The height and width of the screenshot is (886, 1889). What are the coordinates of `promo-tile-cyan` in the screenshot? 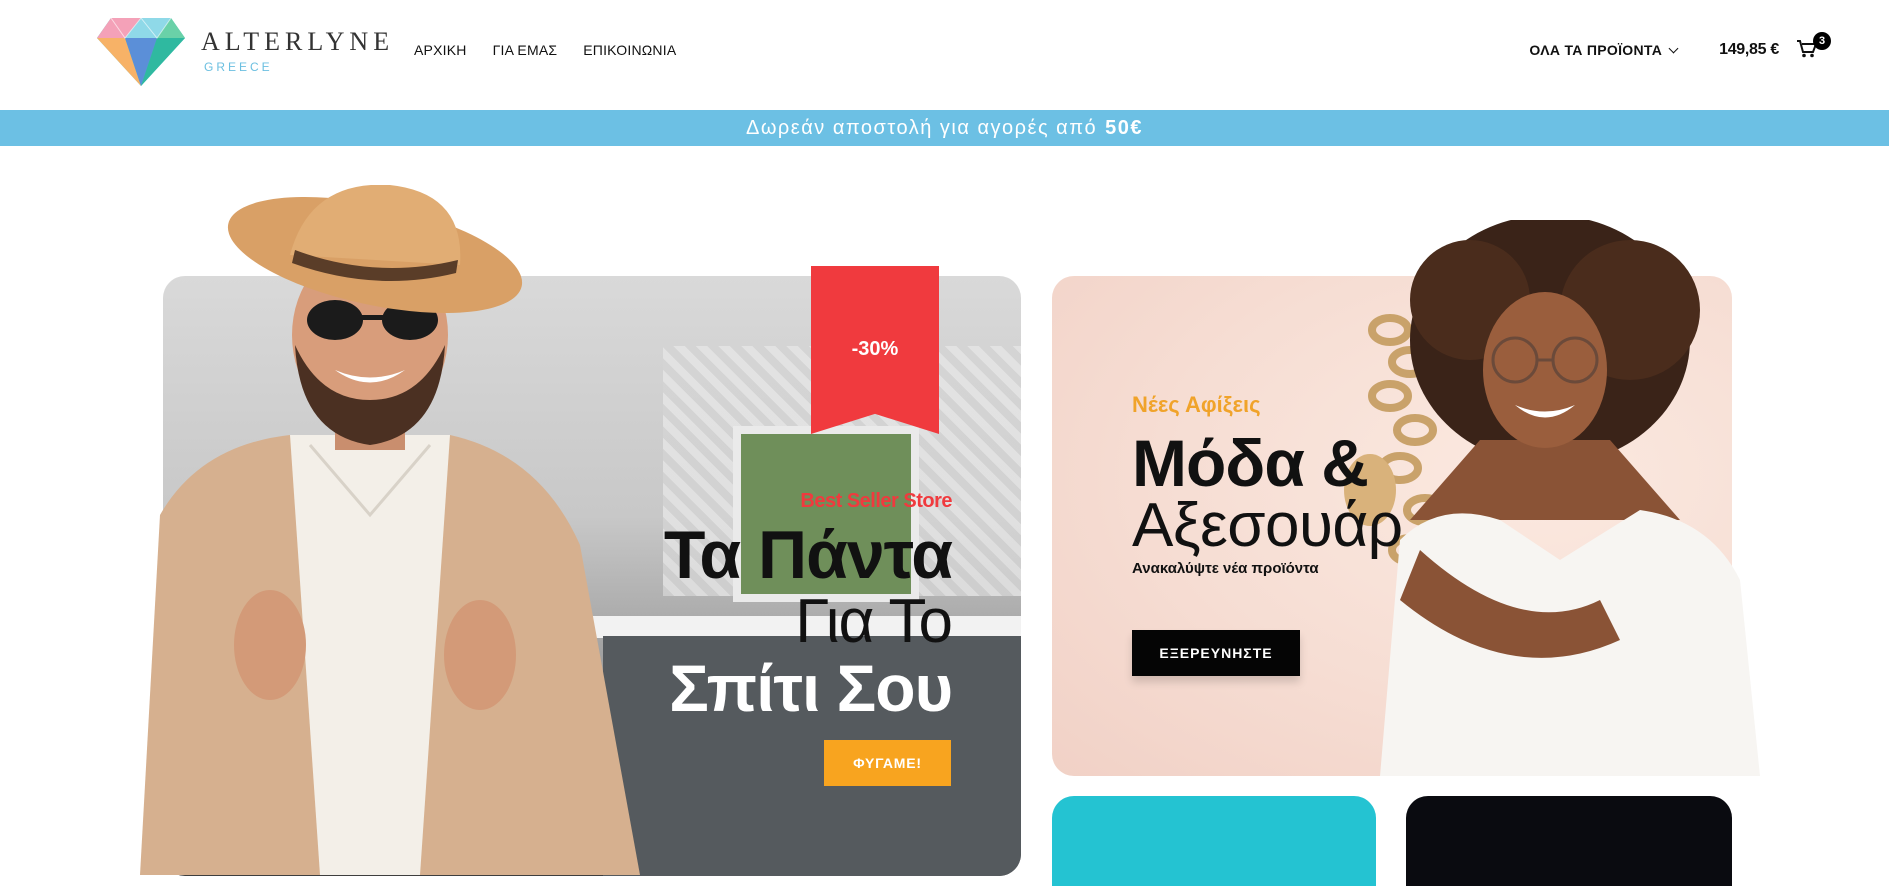 It's located at (1214, 841).